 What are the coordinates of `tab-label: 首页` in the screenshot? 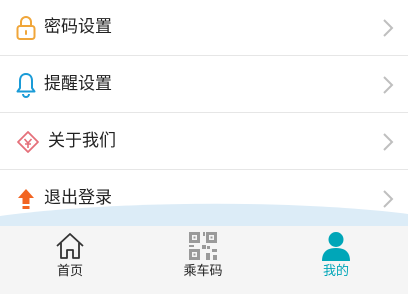 It's located at (69, 271).